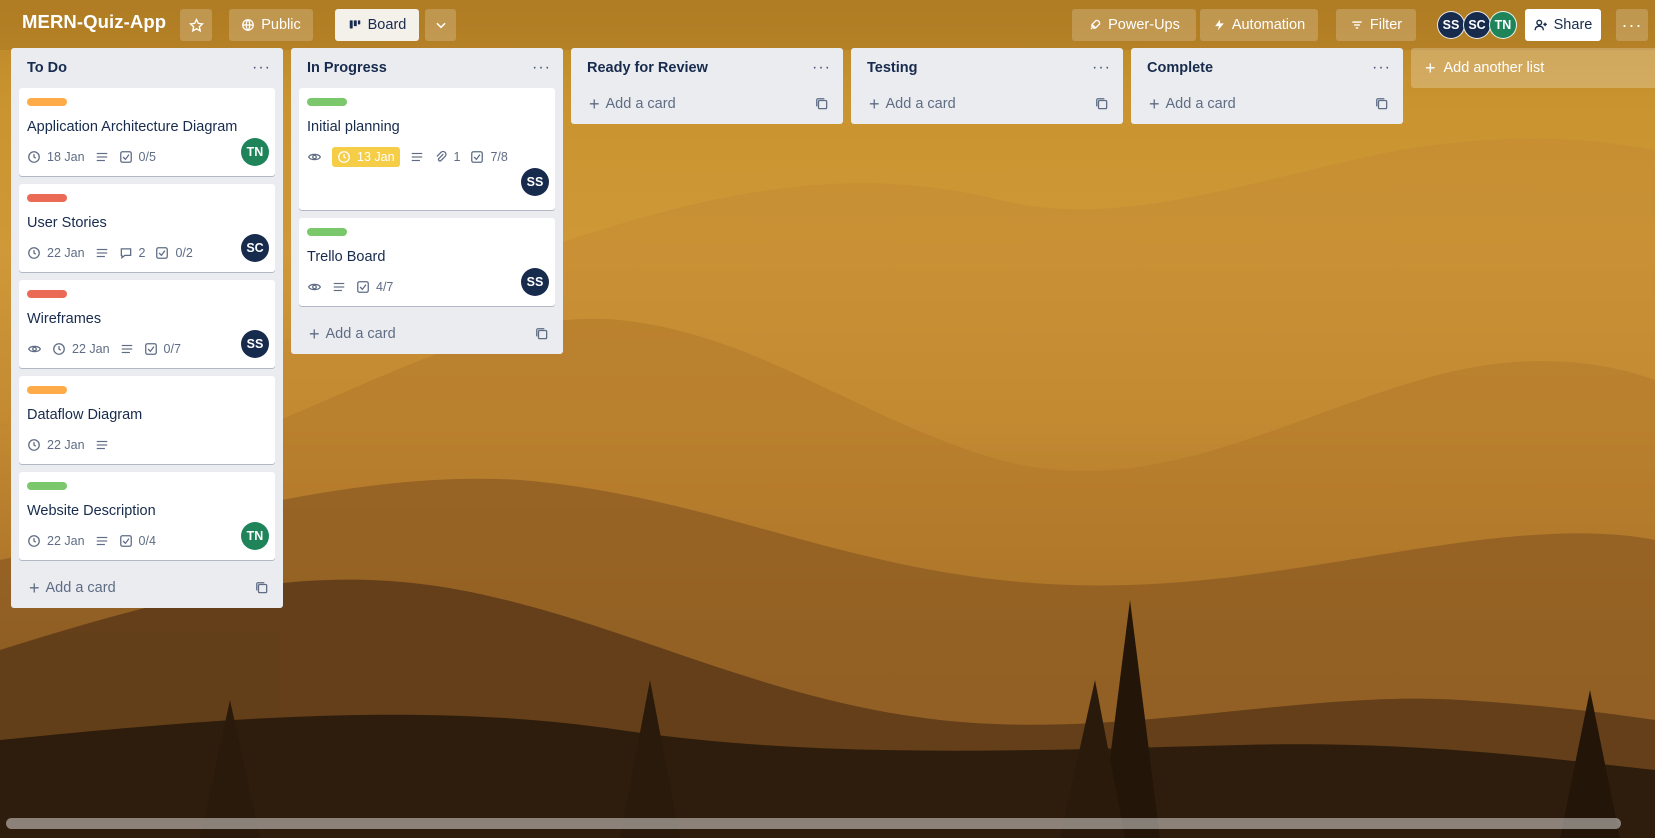 The width and height of the screenshot is (1655, 838). What do you see at coordinates (440, 25) in the screenshot?
I see `view-dropdown-button` at bounding box center [440, 25].